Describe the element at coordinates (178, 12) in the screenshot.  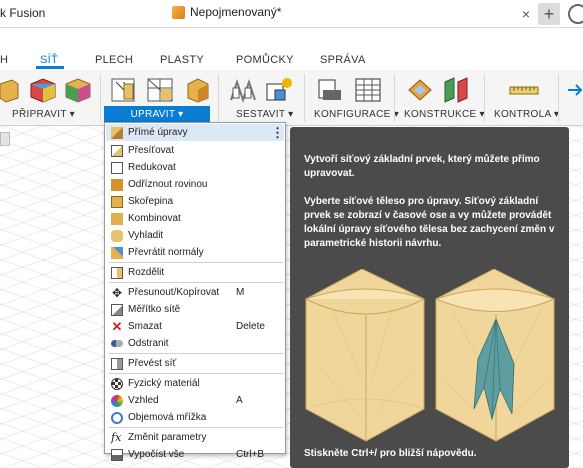
I see `document-icon` at that location.